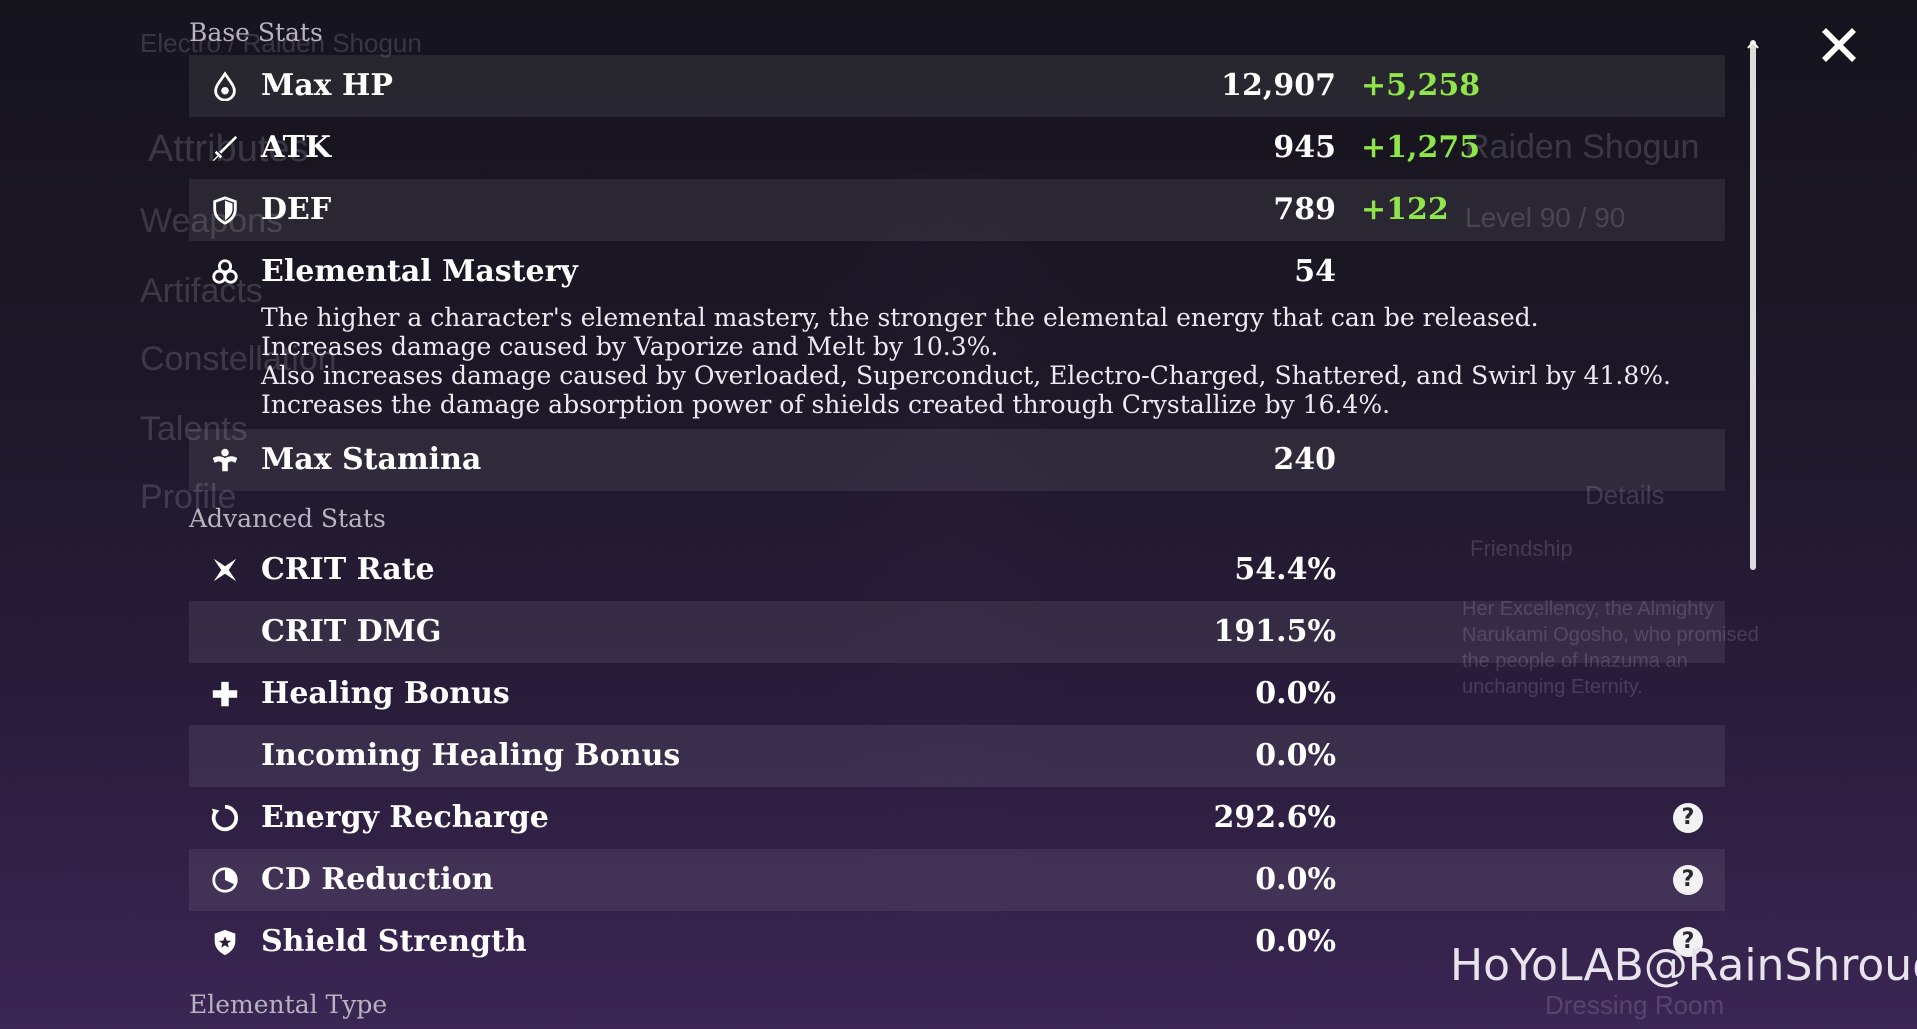 This screenshot has width=1917, height=1029. Describe the element at coordinates (957, 86) in the screenshot. I see `stat-row-max-hp: Max HP 12,907 +5,258` at that location.